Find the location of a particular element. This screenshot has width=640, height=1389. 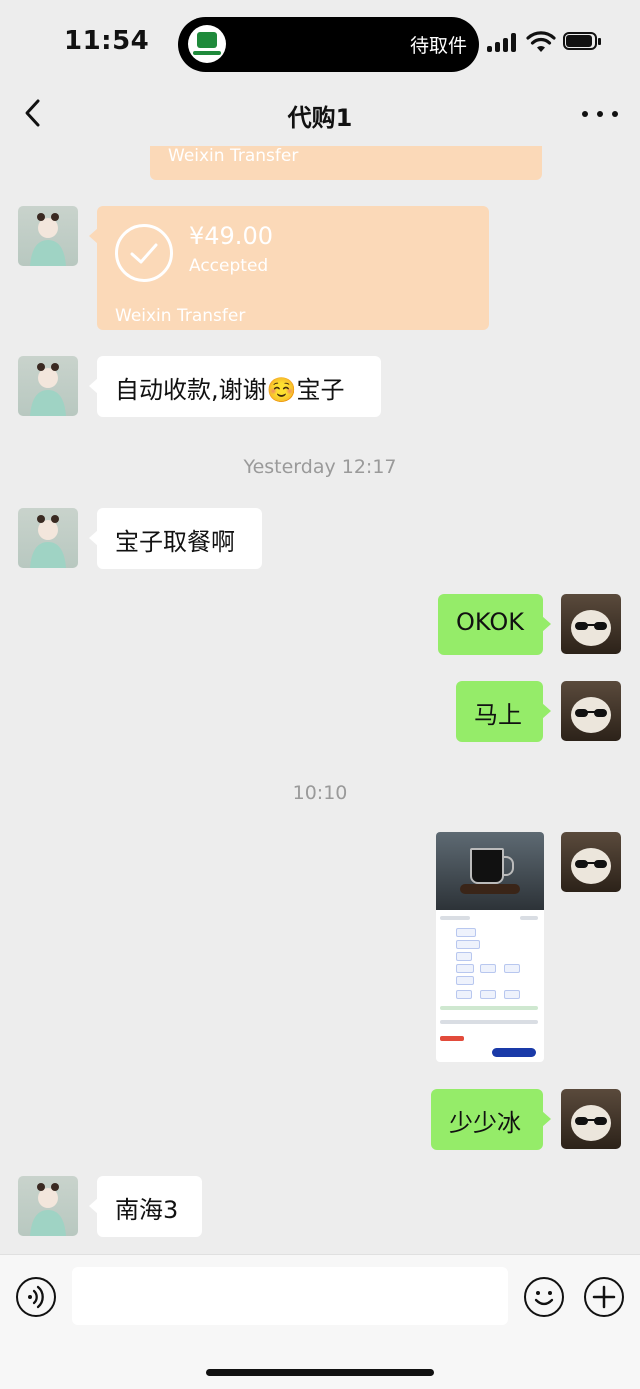

check-circle-icon is located at coordinates (144, 253).